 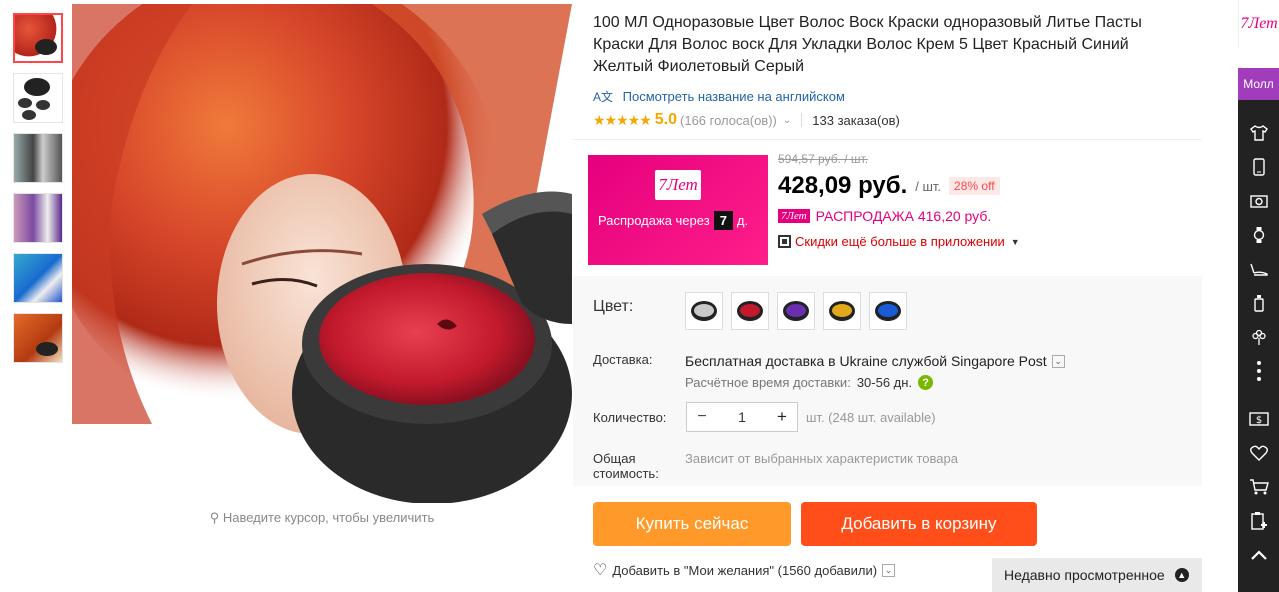 What do you see at coordinates (782, 417) in the screenshot?
I see `plus-button: +` at bounding box center [782, 417].